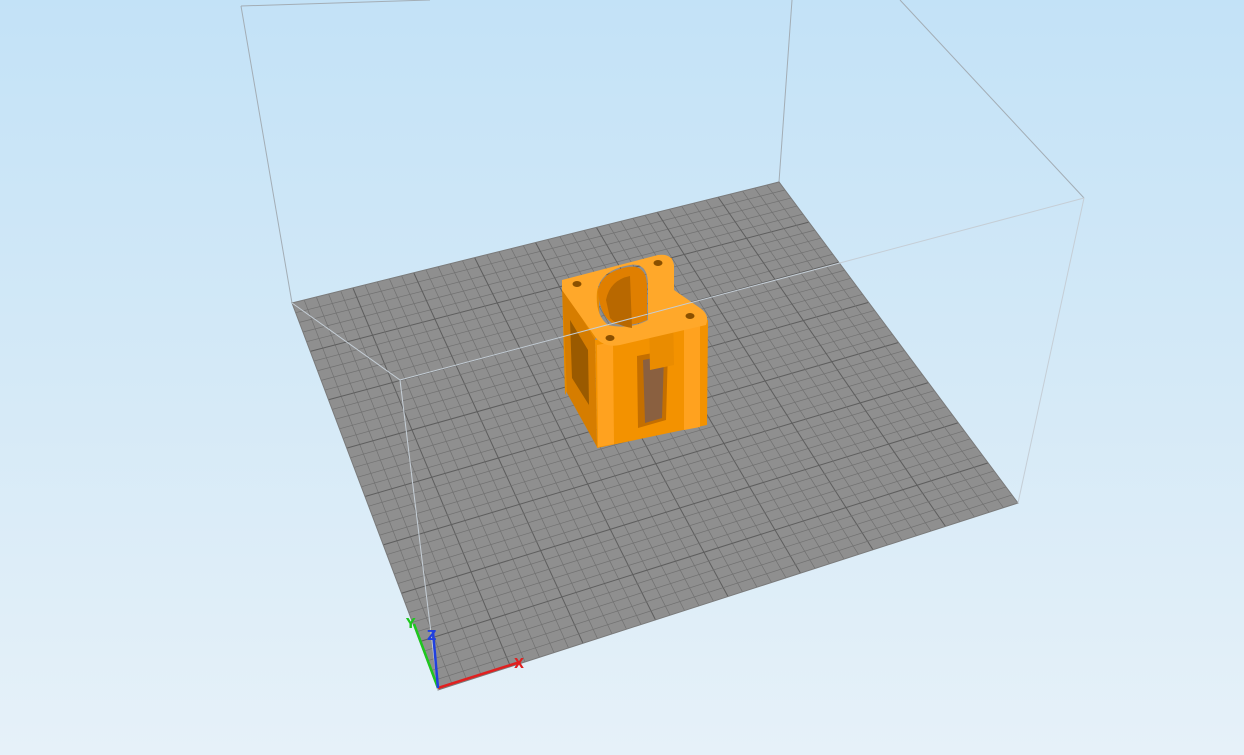 The image size is (1244, 755). Describe the element at coordinates (431, 636) in the screenshot. I see `z-axis-label: Z` at that location.